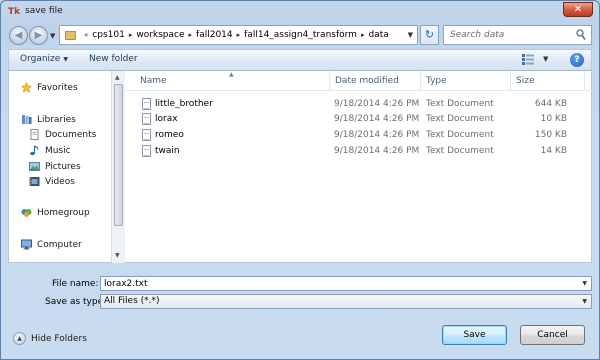 The height and width of the screenshot is (360, 600). Describe the element at coordinates (545, 59) in the screenshot. I see `view-options-chevron-down-icon: ▼` at that location.